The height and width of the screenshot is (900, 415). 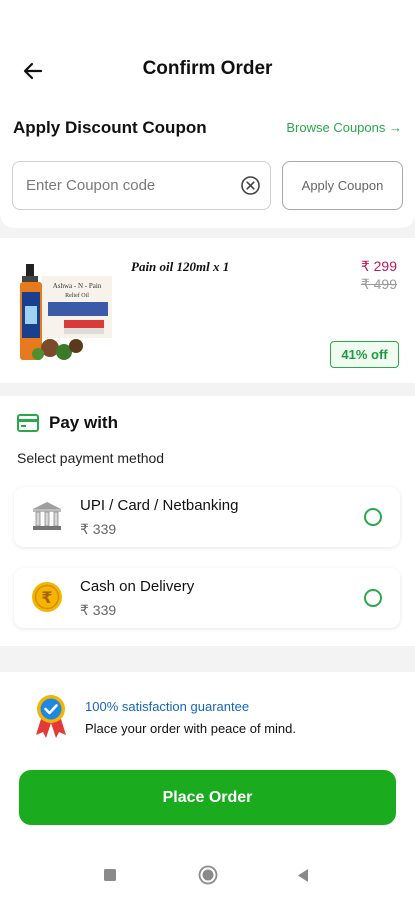 What do you see at coordinates (190, 728) in the screenshot?
I see `guarantee-subtitle: Place your order with peace of mind.` at bounding box center [190, 728].